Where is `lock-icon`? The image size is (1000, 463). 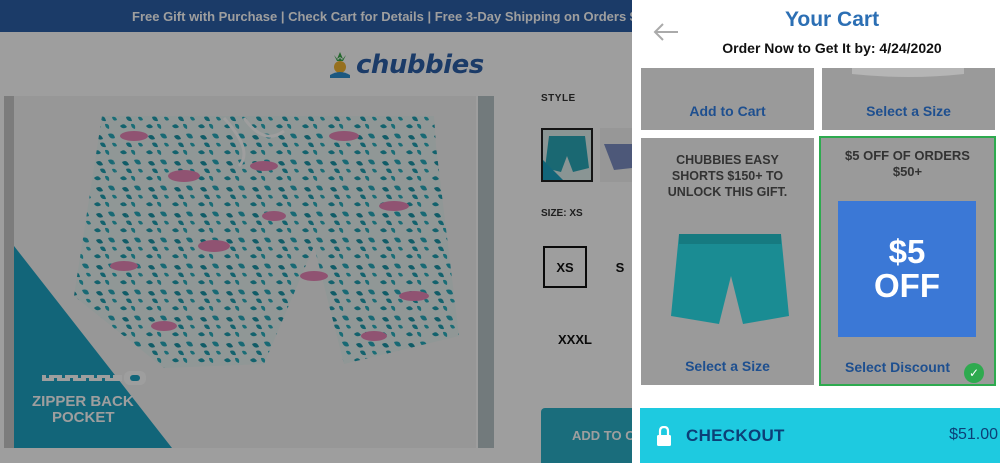 lock-icon is located at coordinates (664, 435).